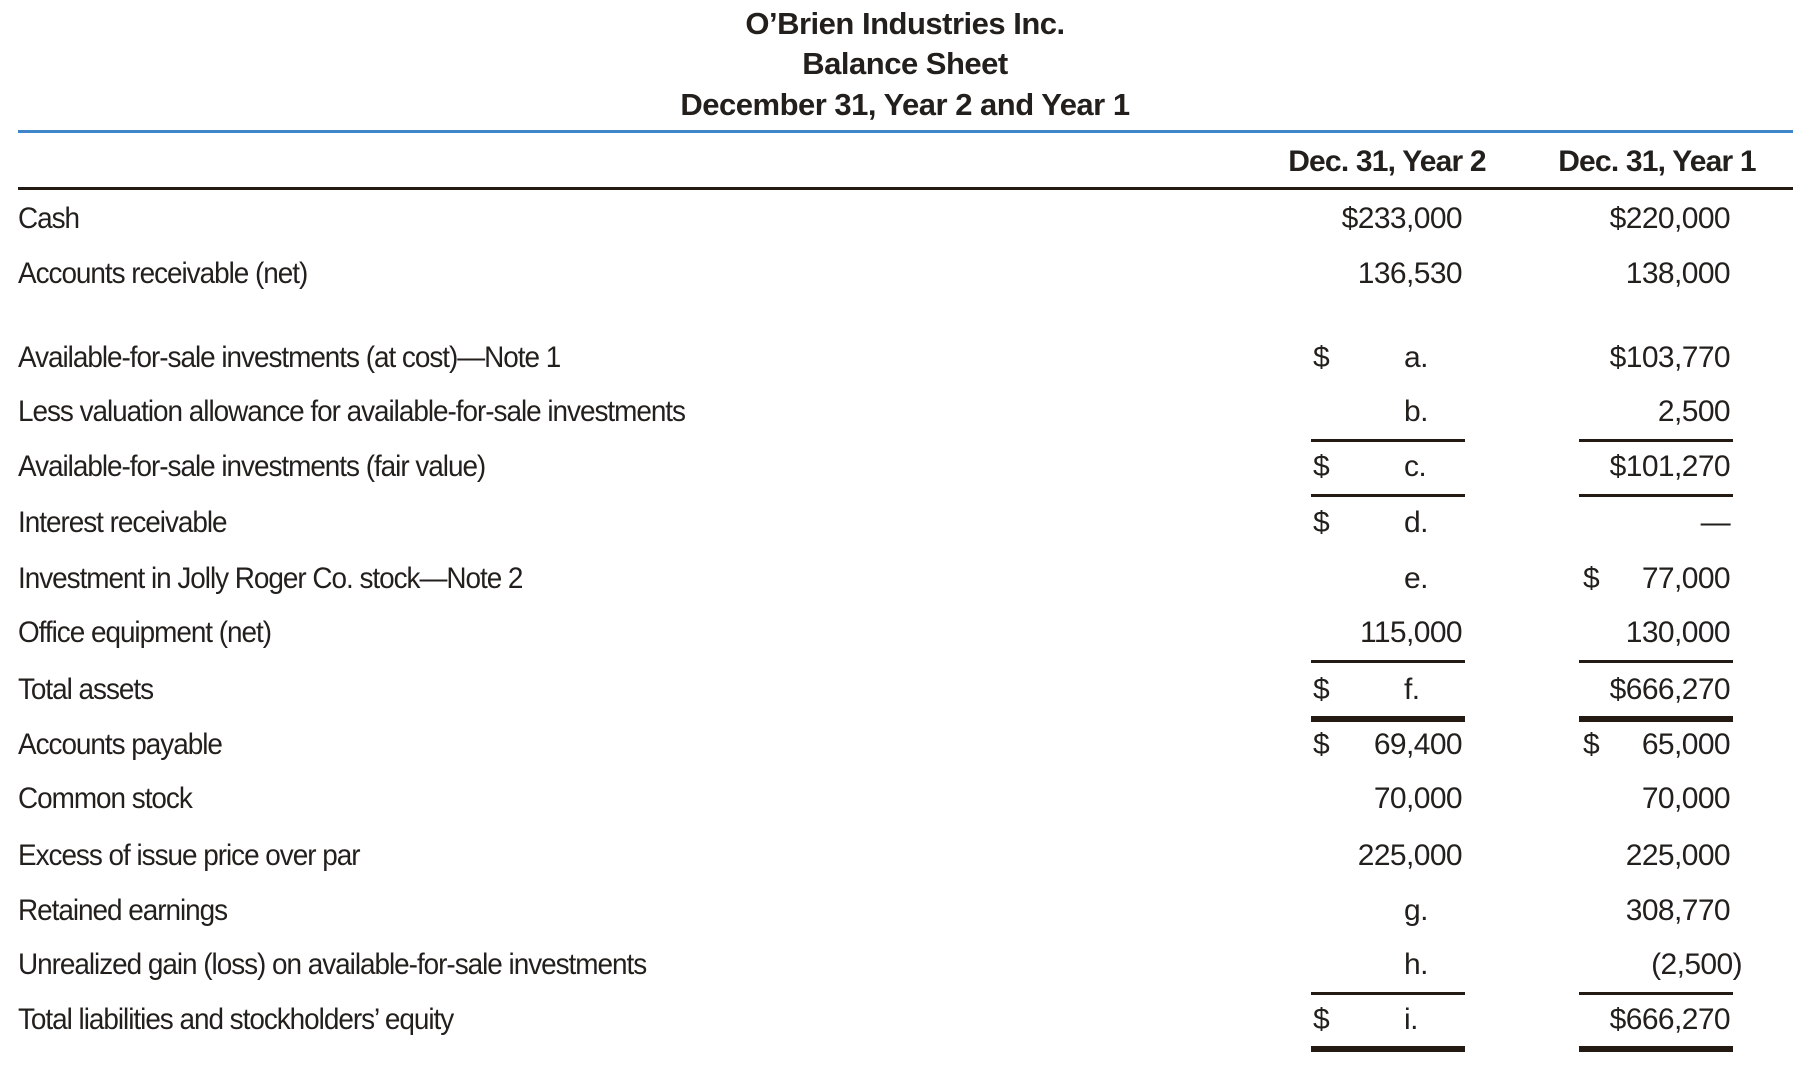 The height and width of the screenshot is (1066, 1800). What do you see at coordinates (905, 23) in the screenshot?
I see `company-name: O’Brien Industries Inc.` at bounding box center [905, 23].